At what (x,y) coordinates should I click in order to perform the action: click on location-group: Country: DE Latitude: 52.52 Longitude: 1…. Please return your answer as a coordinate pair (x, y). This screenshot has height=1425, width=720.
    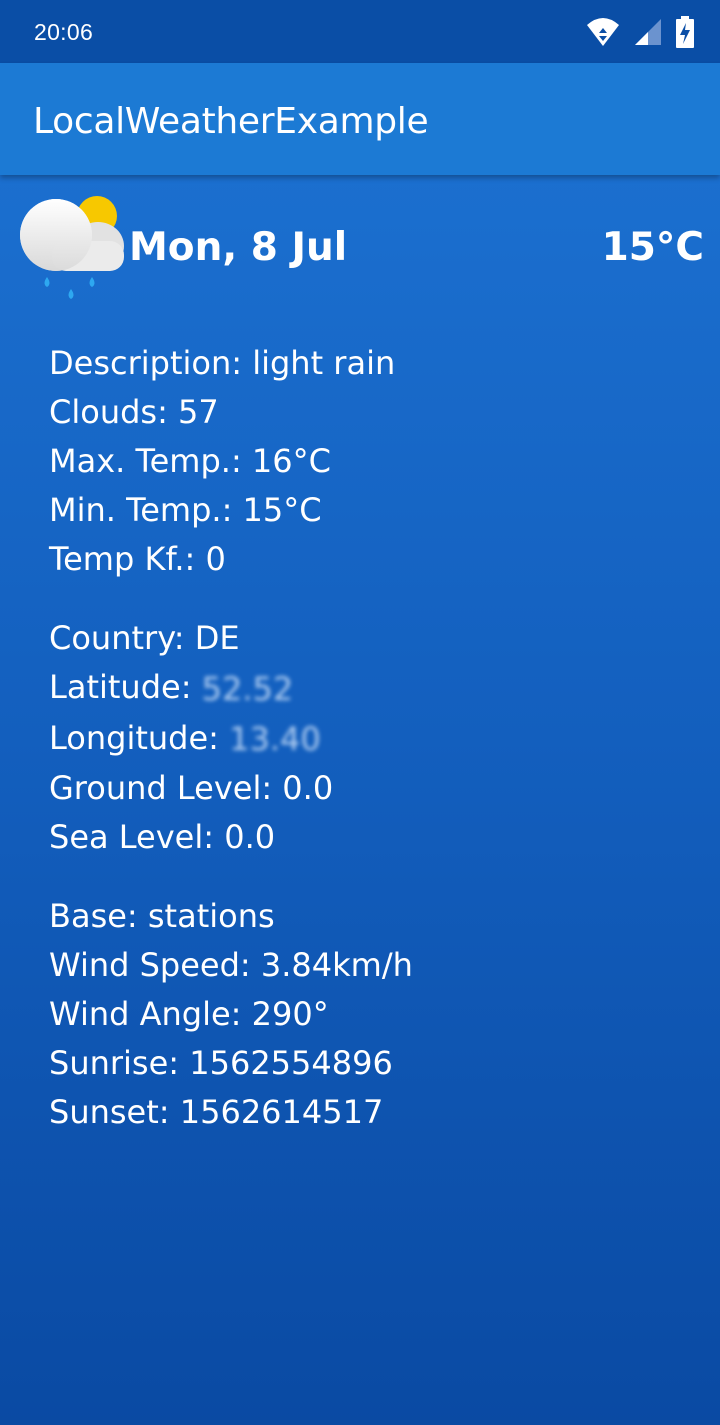
    Looking at the image, I should click on (231, 738).